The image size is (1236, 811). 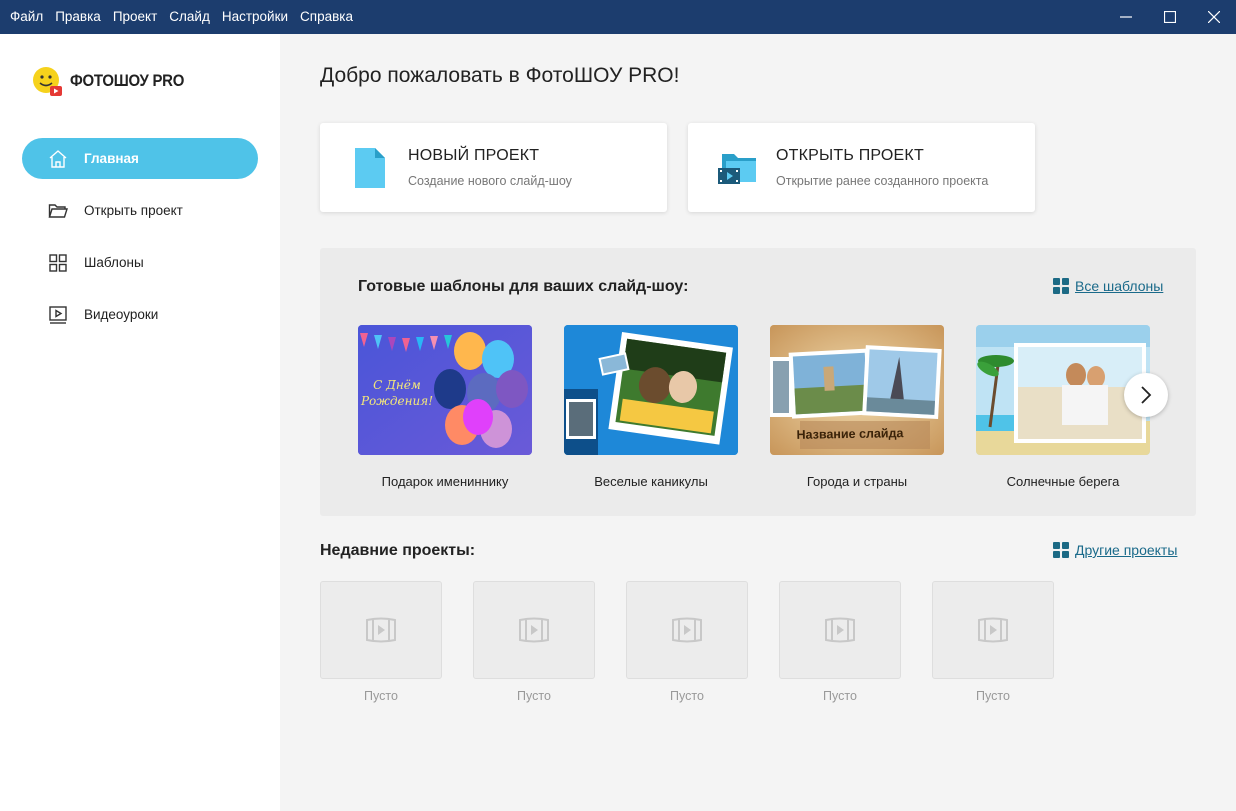 I want to click on open-project-title: ОТКРЫТЬ ПРОЕКТ, so click(x=850, y=155).